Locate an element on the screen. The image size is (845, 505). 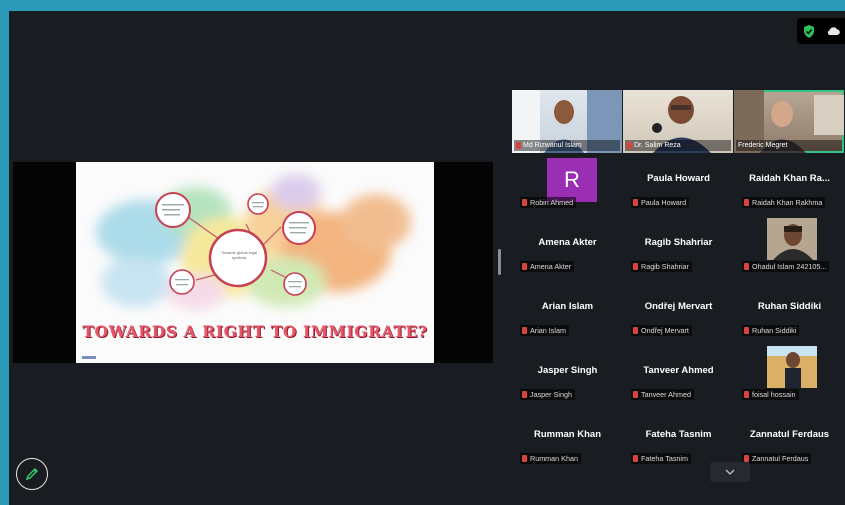
show-more-participants-button is located at coordinates (730, 472).